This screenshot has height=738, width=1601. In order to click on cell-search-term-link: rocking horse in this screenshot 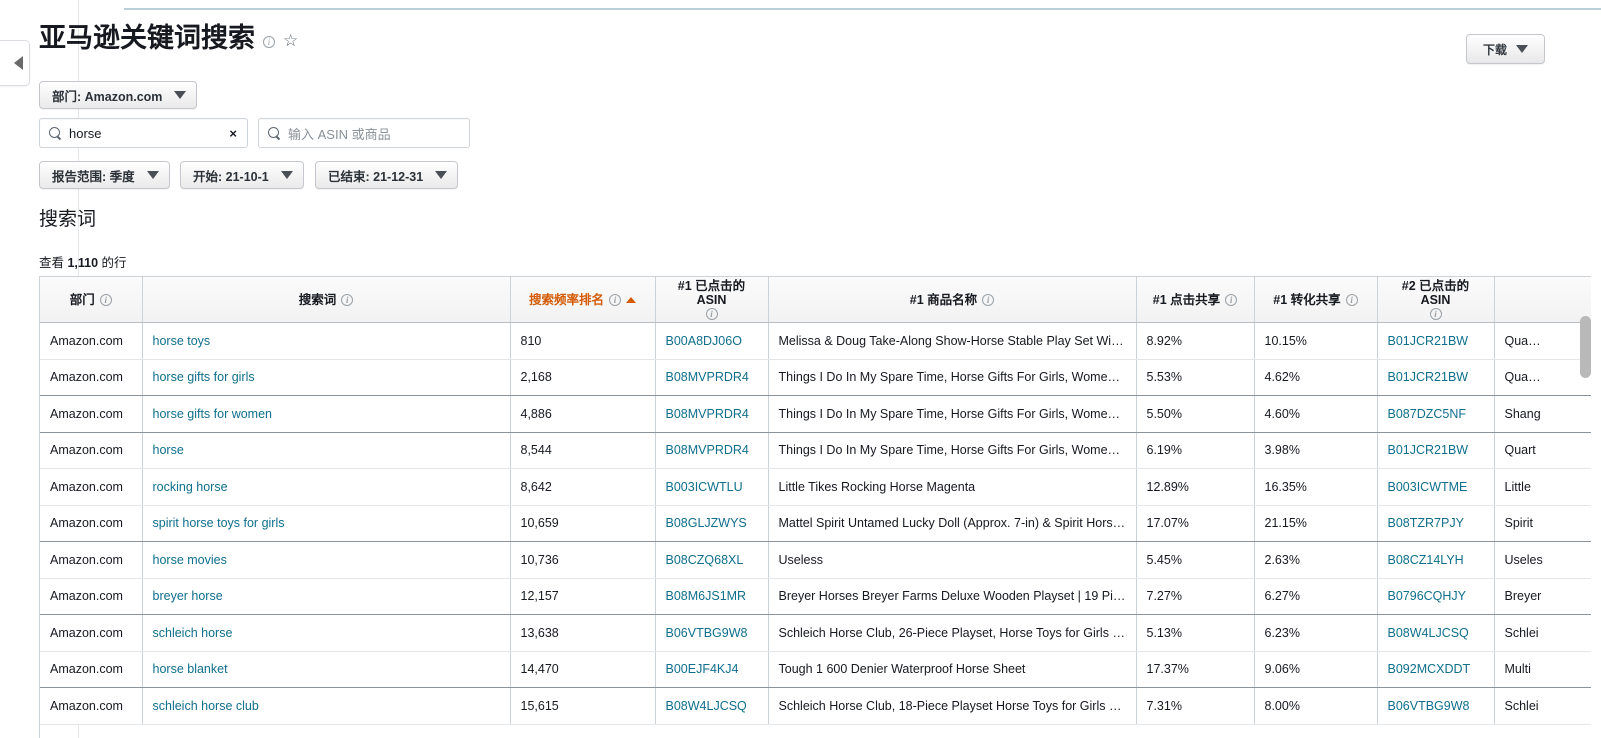, I will do `click(190, 487)`.